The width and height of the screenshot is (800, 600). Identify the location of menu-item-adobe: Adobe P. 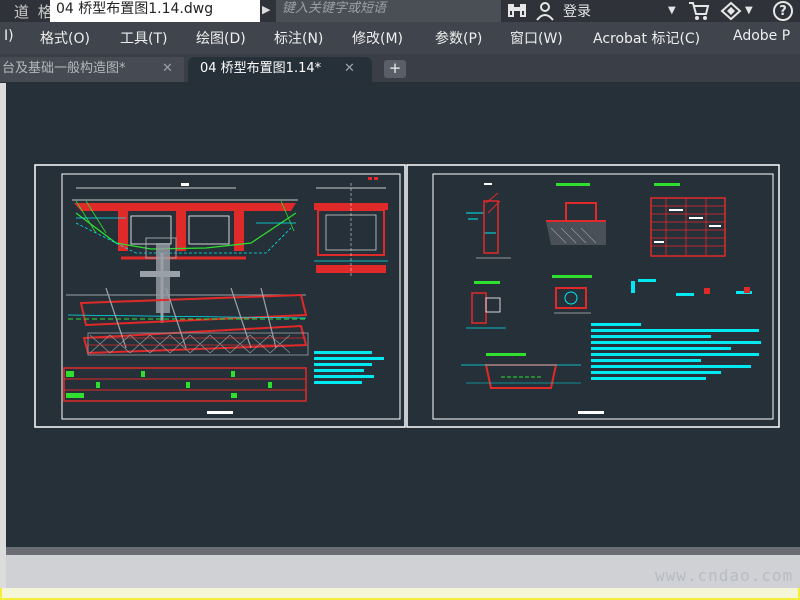
(761, 36).